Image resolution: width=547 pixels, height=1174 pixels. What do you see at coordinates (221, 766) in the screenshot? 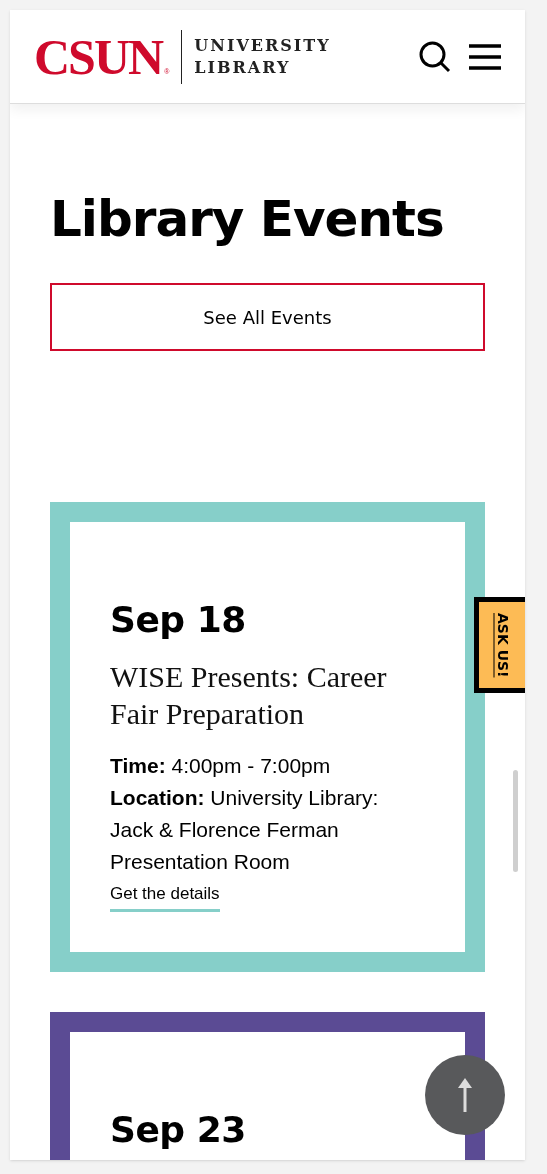
I see `event-time: Time: 4:00pm - 7:00pm` at bounding box center [221, 766].